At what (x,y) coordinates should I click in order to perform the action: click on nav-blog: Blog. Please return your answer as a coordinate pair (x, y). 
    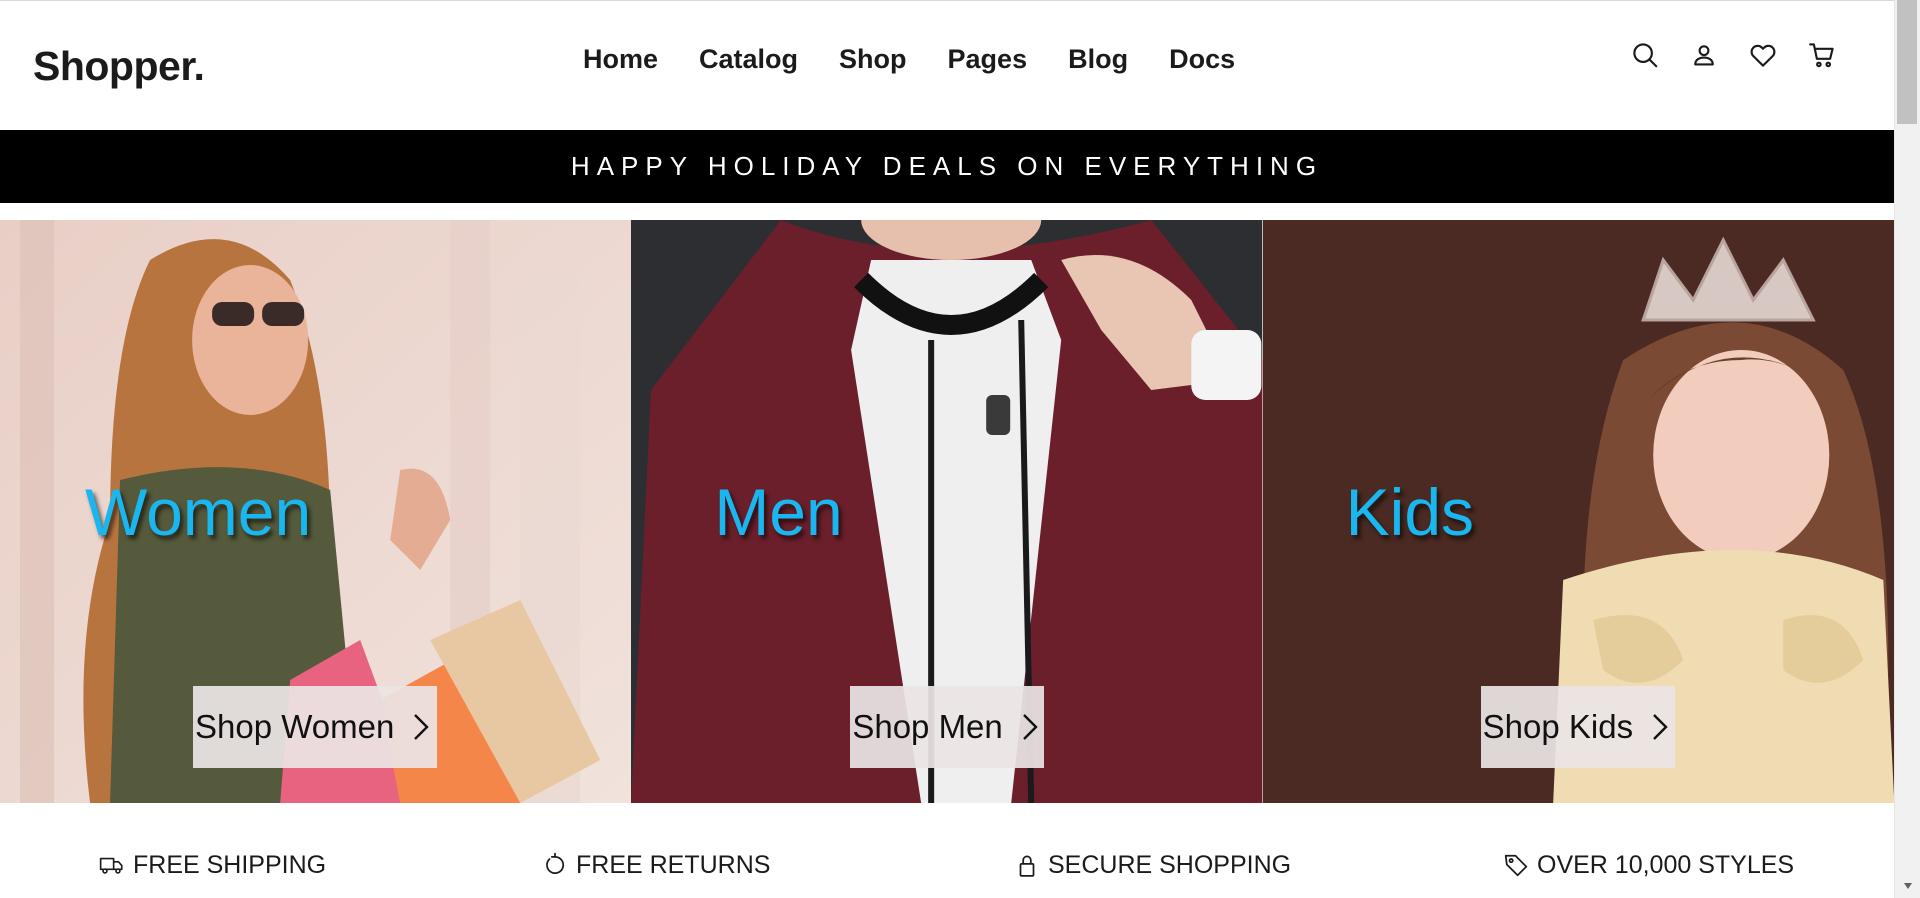
    Looking at the image, I should click on (1098, 59).